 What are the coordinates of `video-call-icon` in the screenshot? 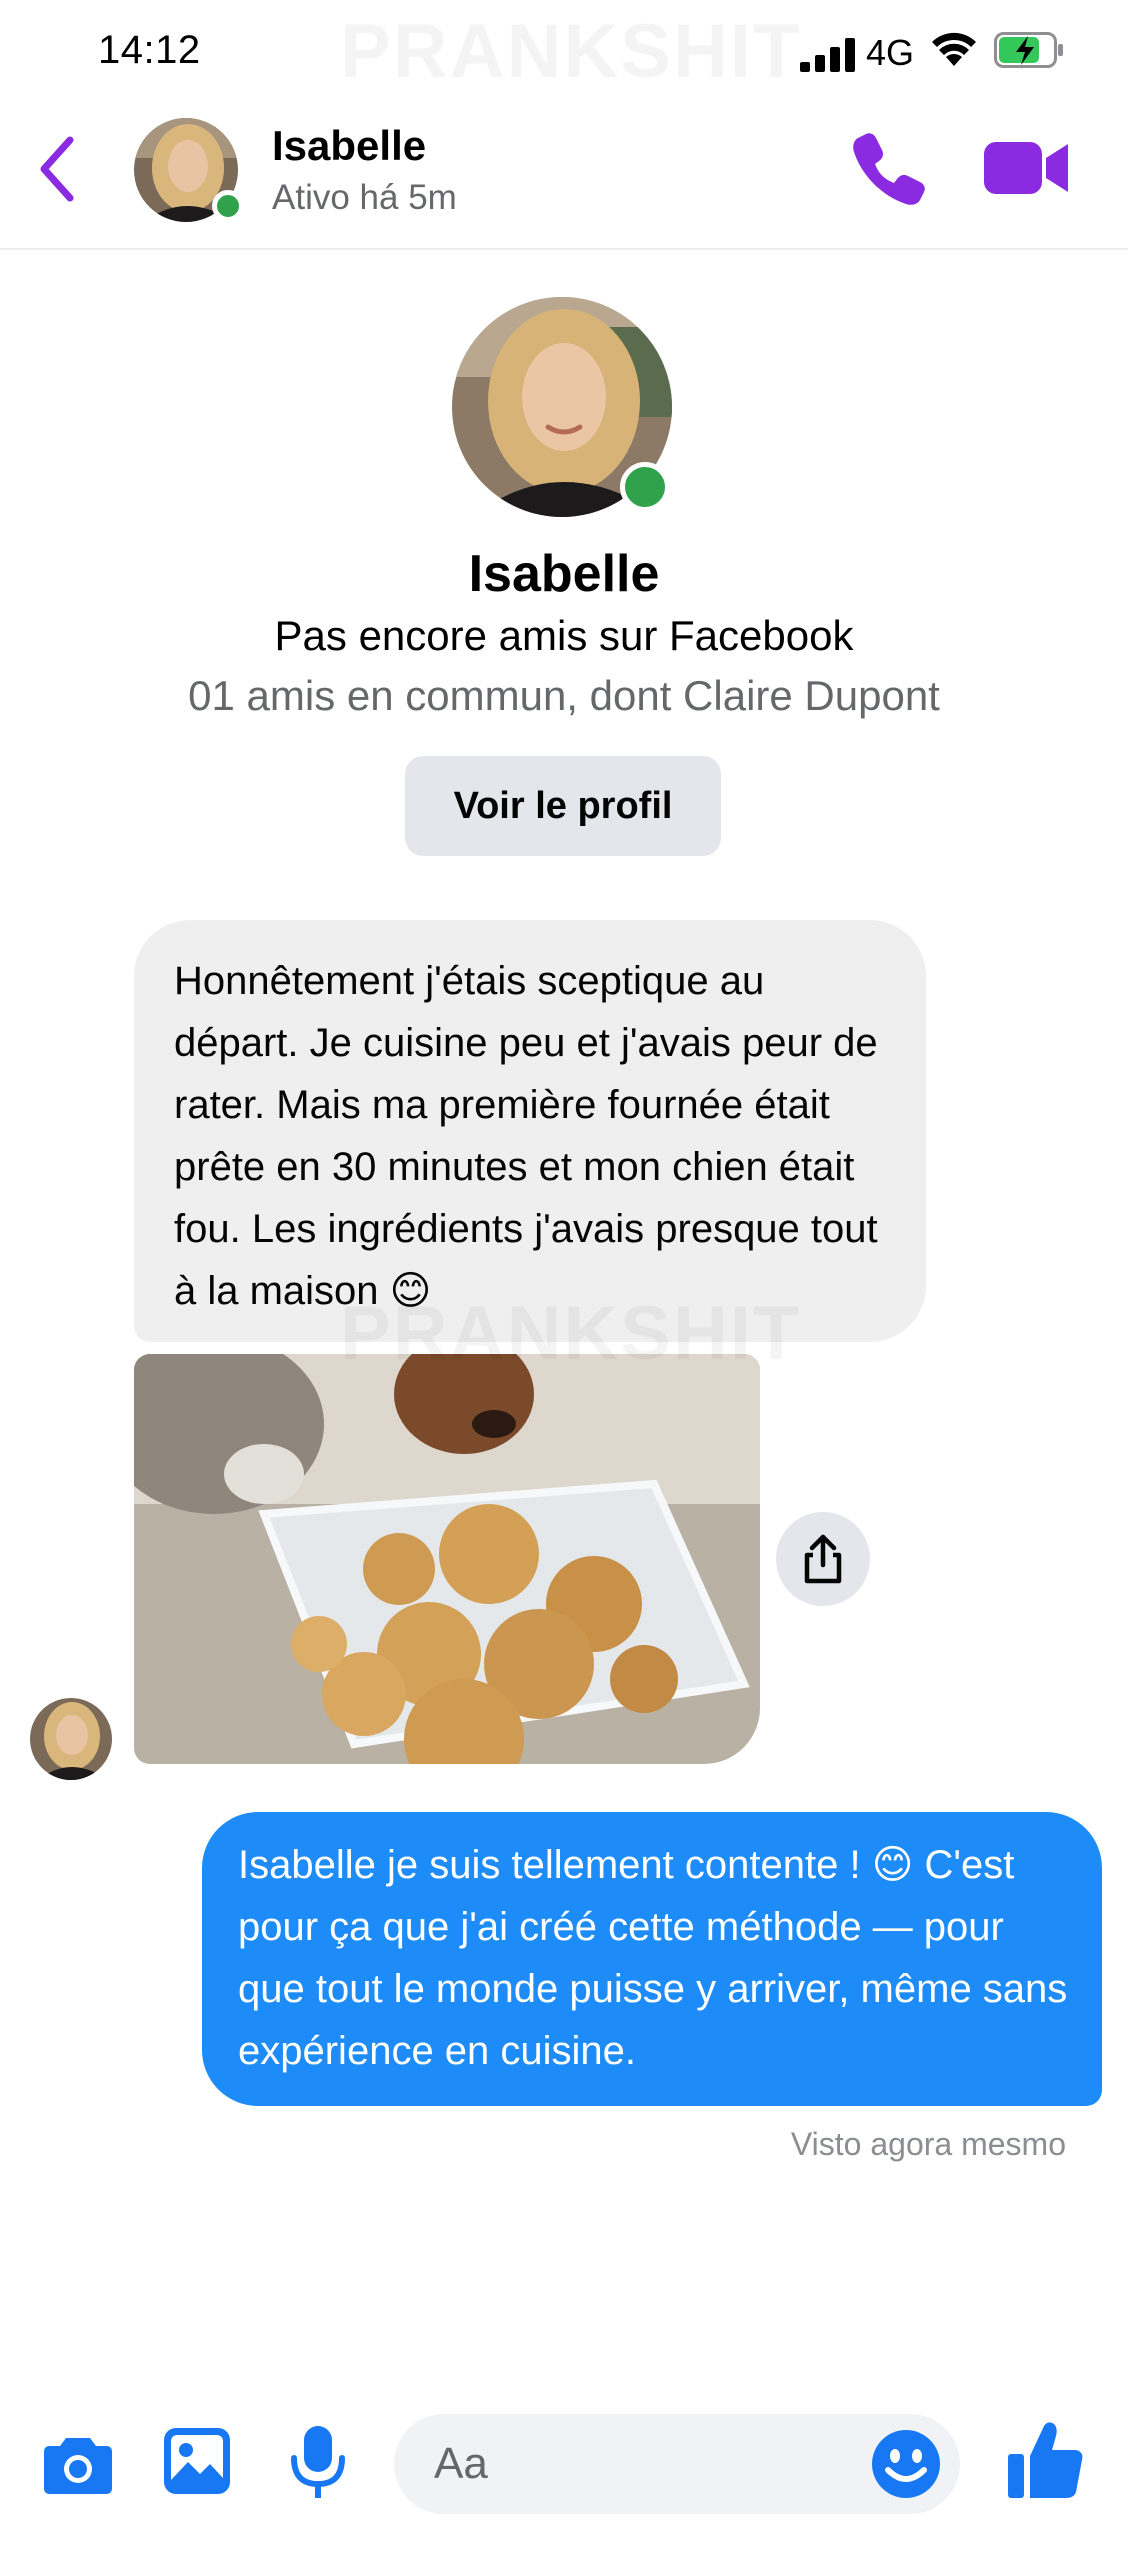 It's located at (1027, 168).